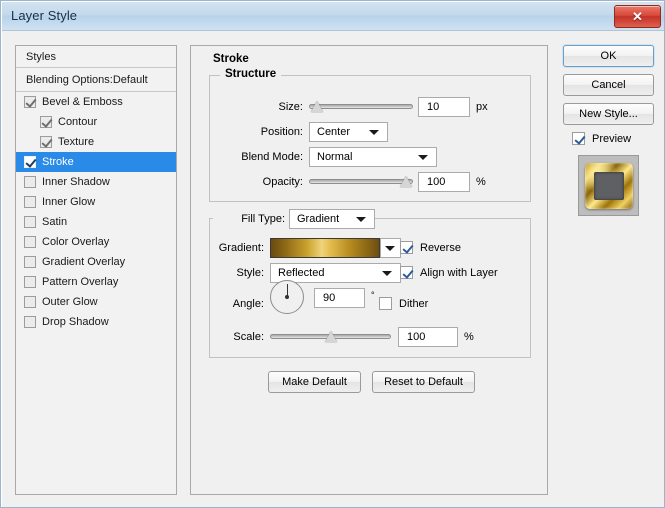 The width and height of the screenshot is (665, 508). I want to click on size-slider, so click(361, 106).